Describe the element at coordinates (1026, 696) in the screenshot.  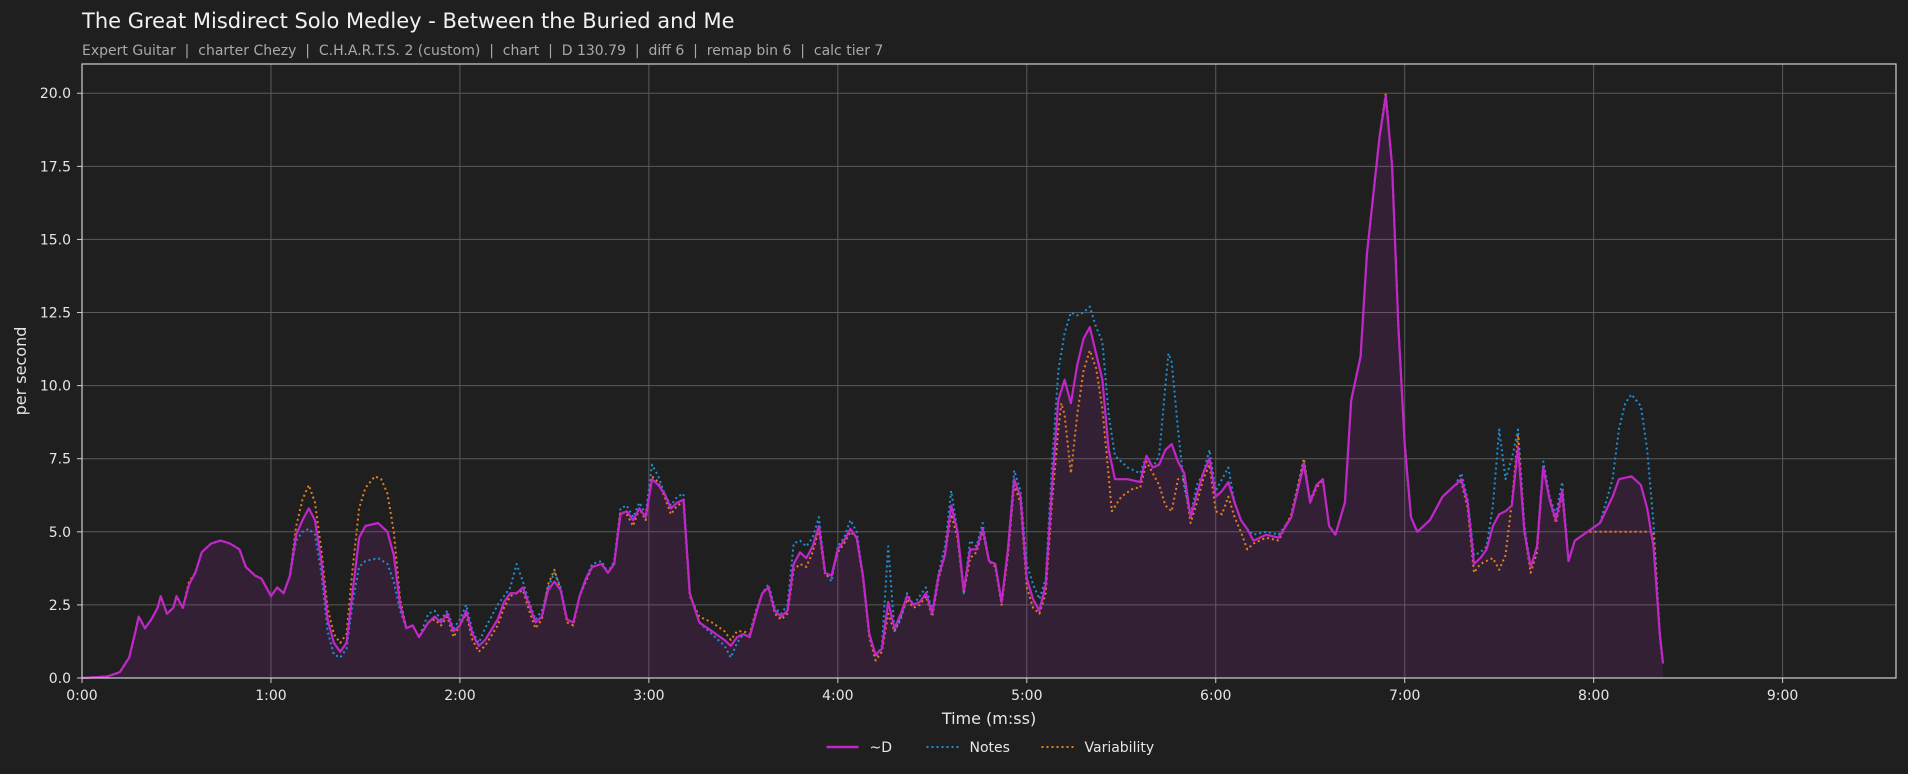
I see `x-tick-label: 5:00` at that location.